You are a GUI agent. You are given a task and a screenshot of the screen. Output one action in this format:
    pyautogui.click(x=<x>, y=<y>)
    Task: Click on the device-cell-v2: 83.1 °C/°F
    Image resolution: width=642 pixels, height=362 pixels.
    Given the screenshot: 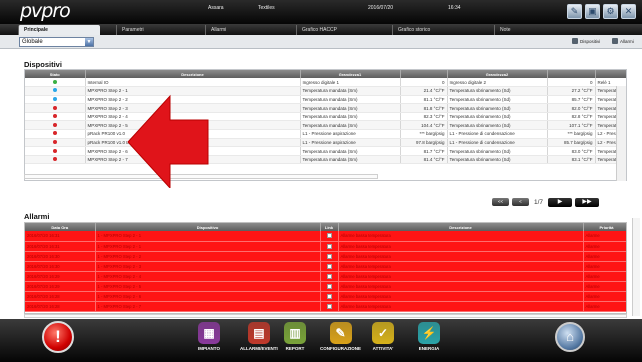 What is the action you would take?
    pyautogui.click(x=571, y=160)
    